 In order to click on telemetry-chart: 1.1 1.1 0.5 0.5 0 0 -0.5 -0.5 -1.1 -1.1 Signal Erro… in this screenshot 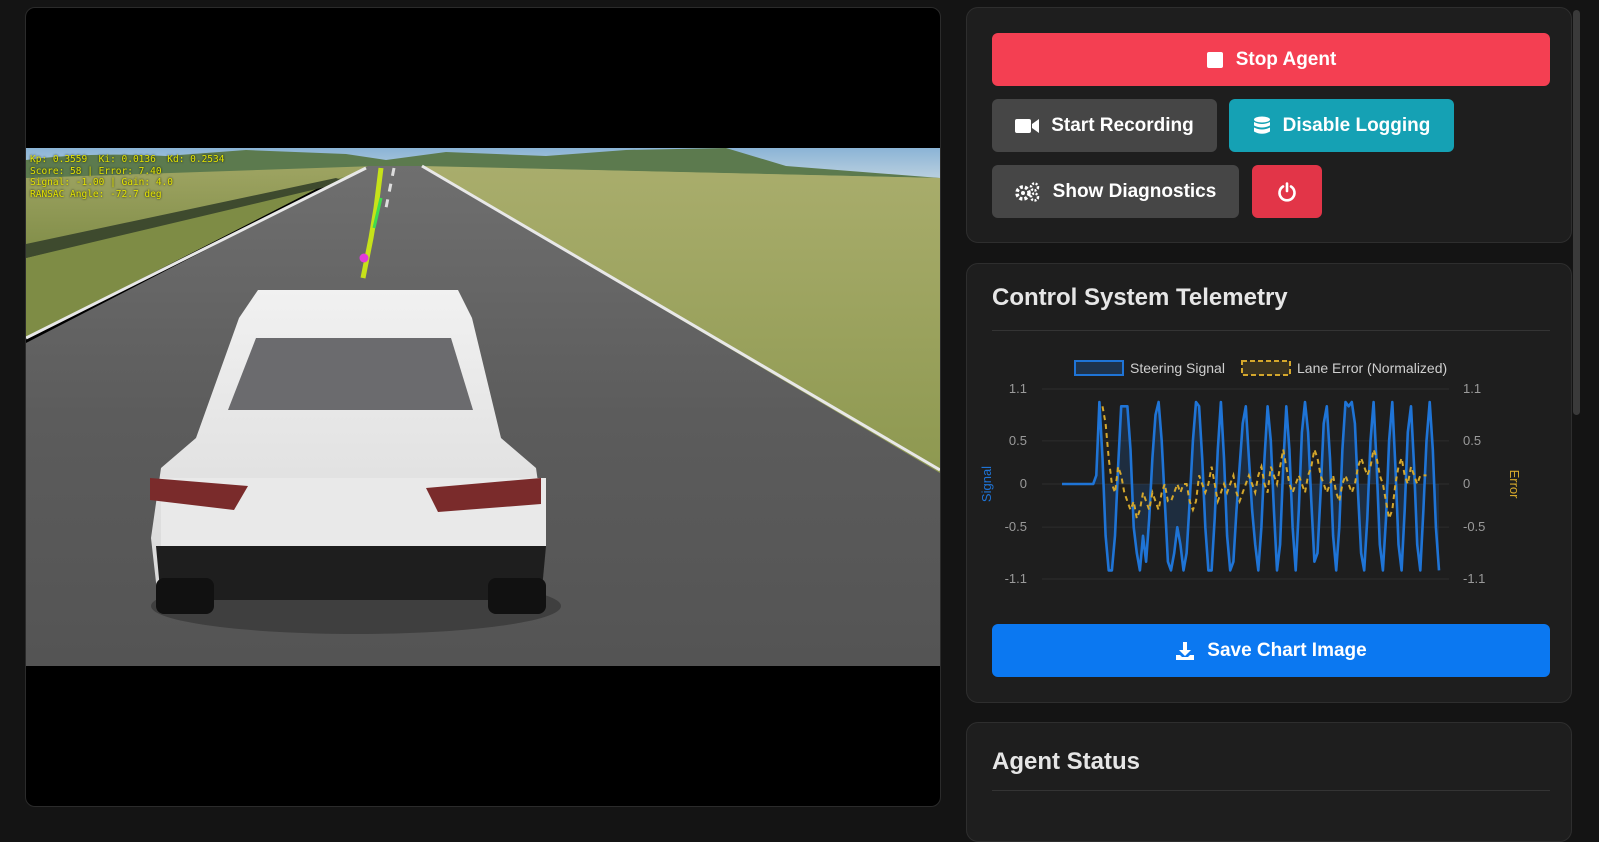, I will do `click(1270, 484)`.